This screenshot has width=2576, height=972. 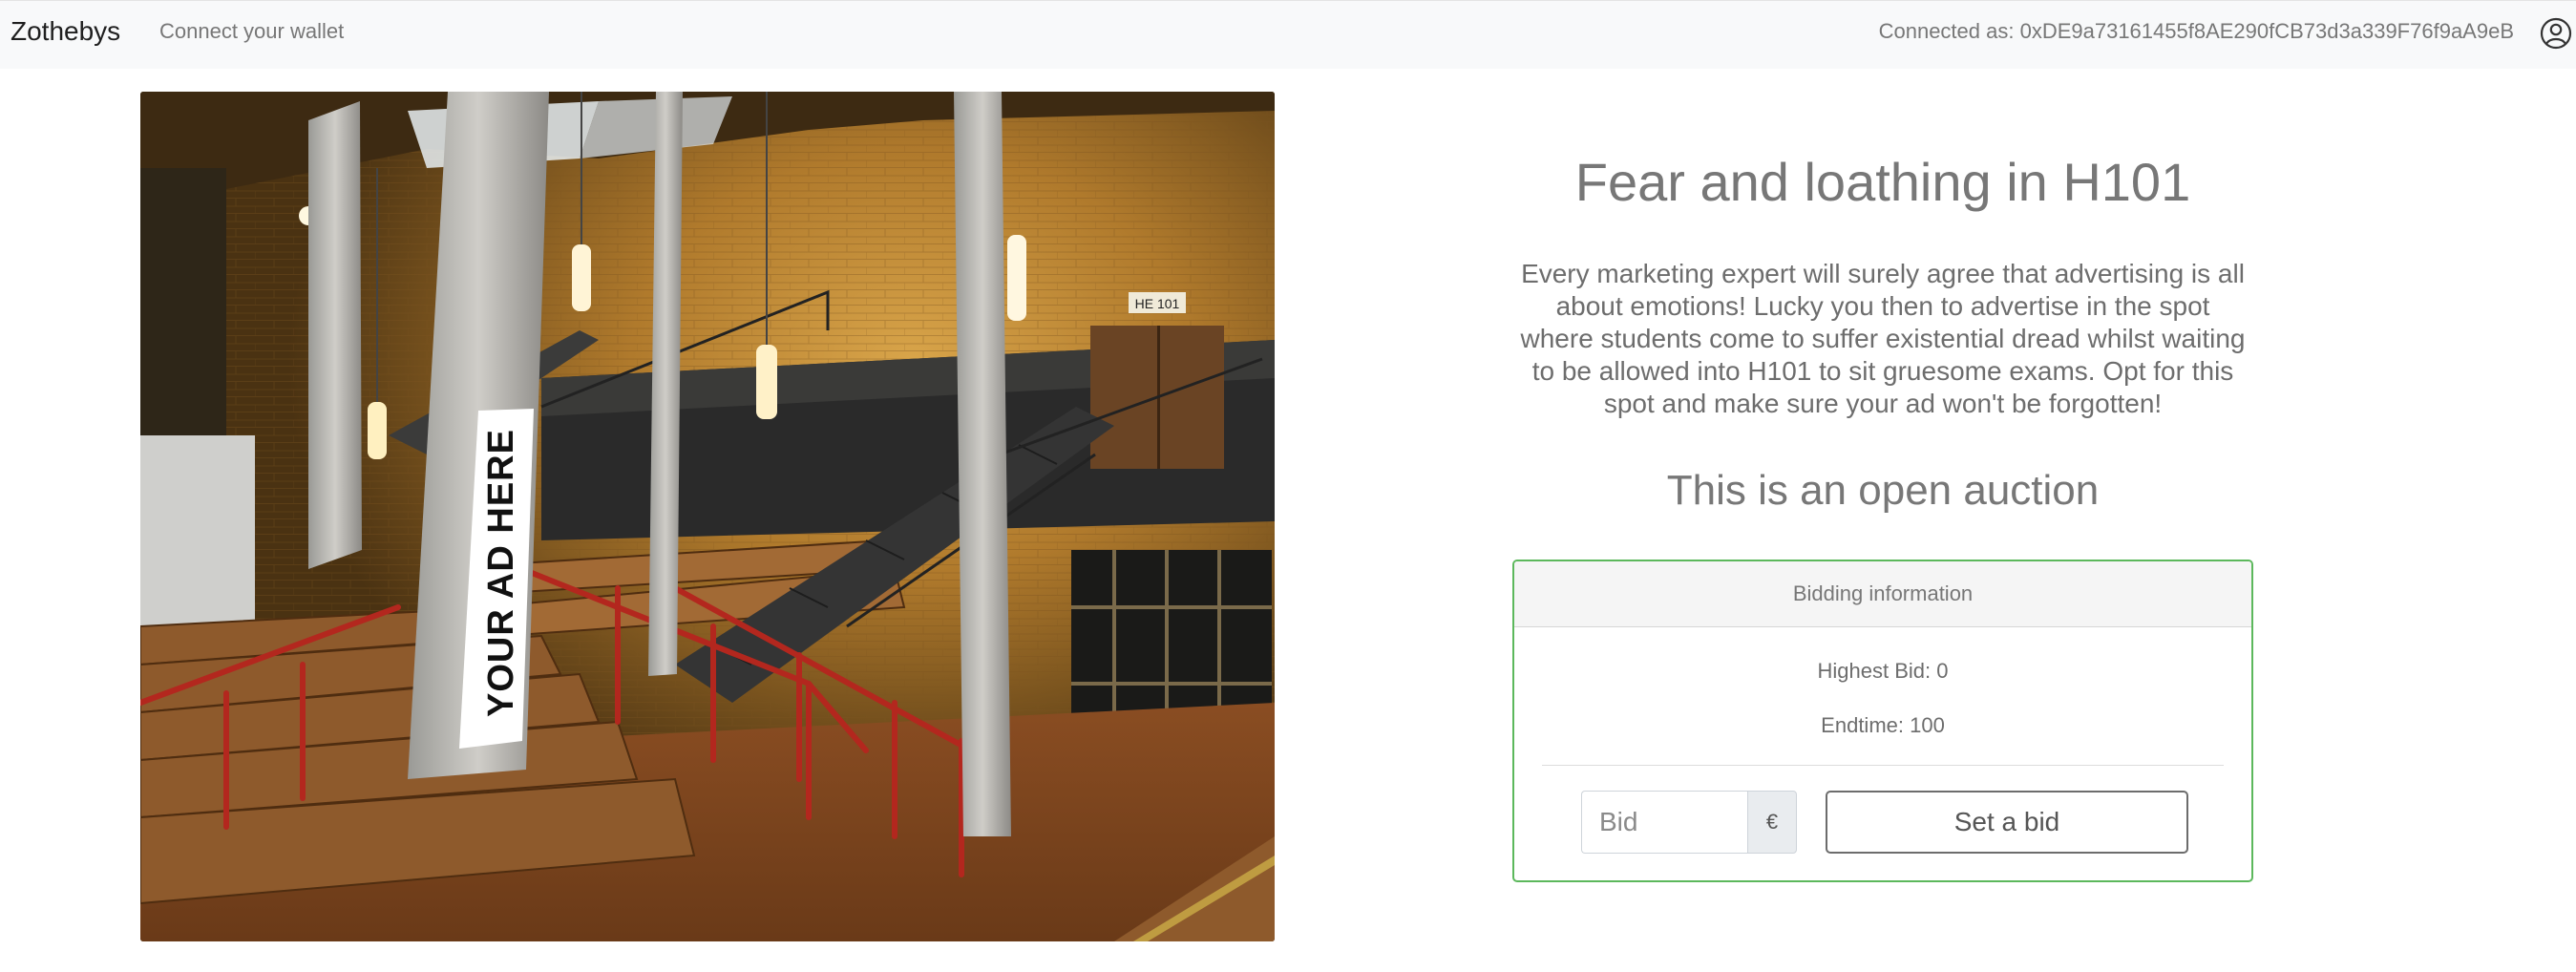 I want to click on endtime-text: Endtime: 100, so click(x=1883, y=725).